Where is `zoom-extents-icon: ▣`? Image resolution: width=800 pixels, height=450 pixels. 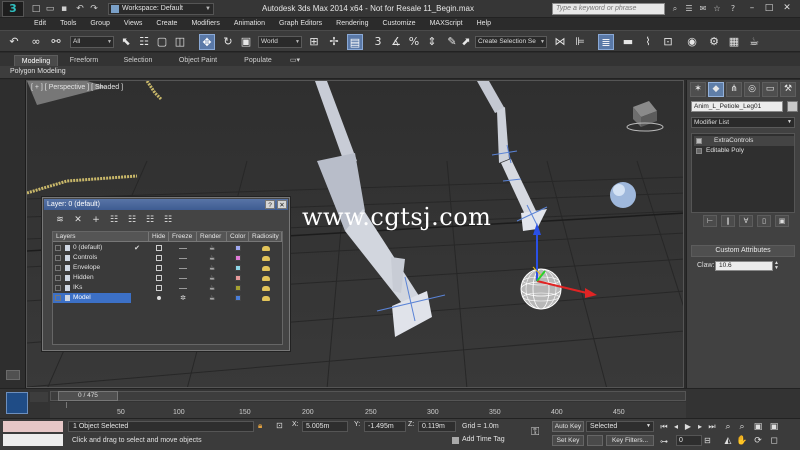 zoom-extents-icon: ▣ is located at coordinates (758, 427).